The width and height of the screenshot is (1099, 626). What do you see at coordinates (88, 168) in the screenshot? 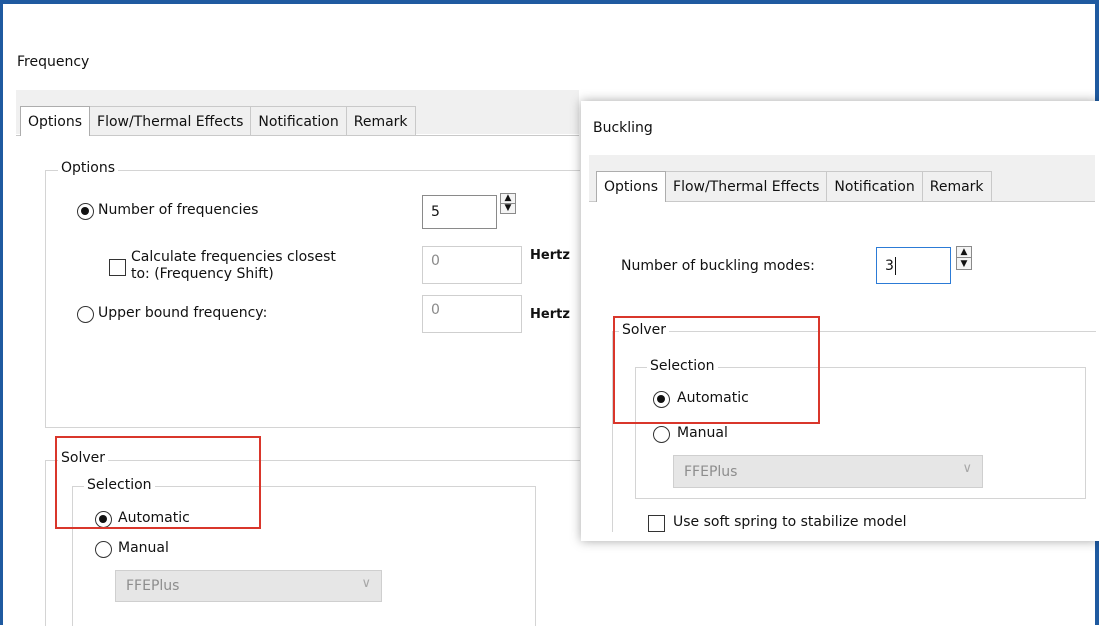
I see `options-group-label: Options` at bounding box center [88, 168].